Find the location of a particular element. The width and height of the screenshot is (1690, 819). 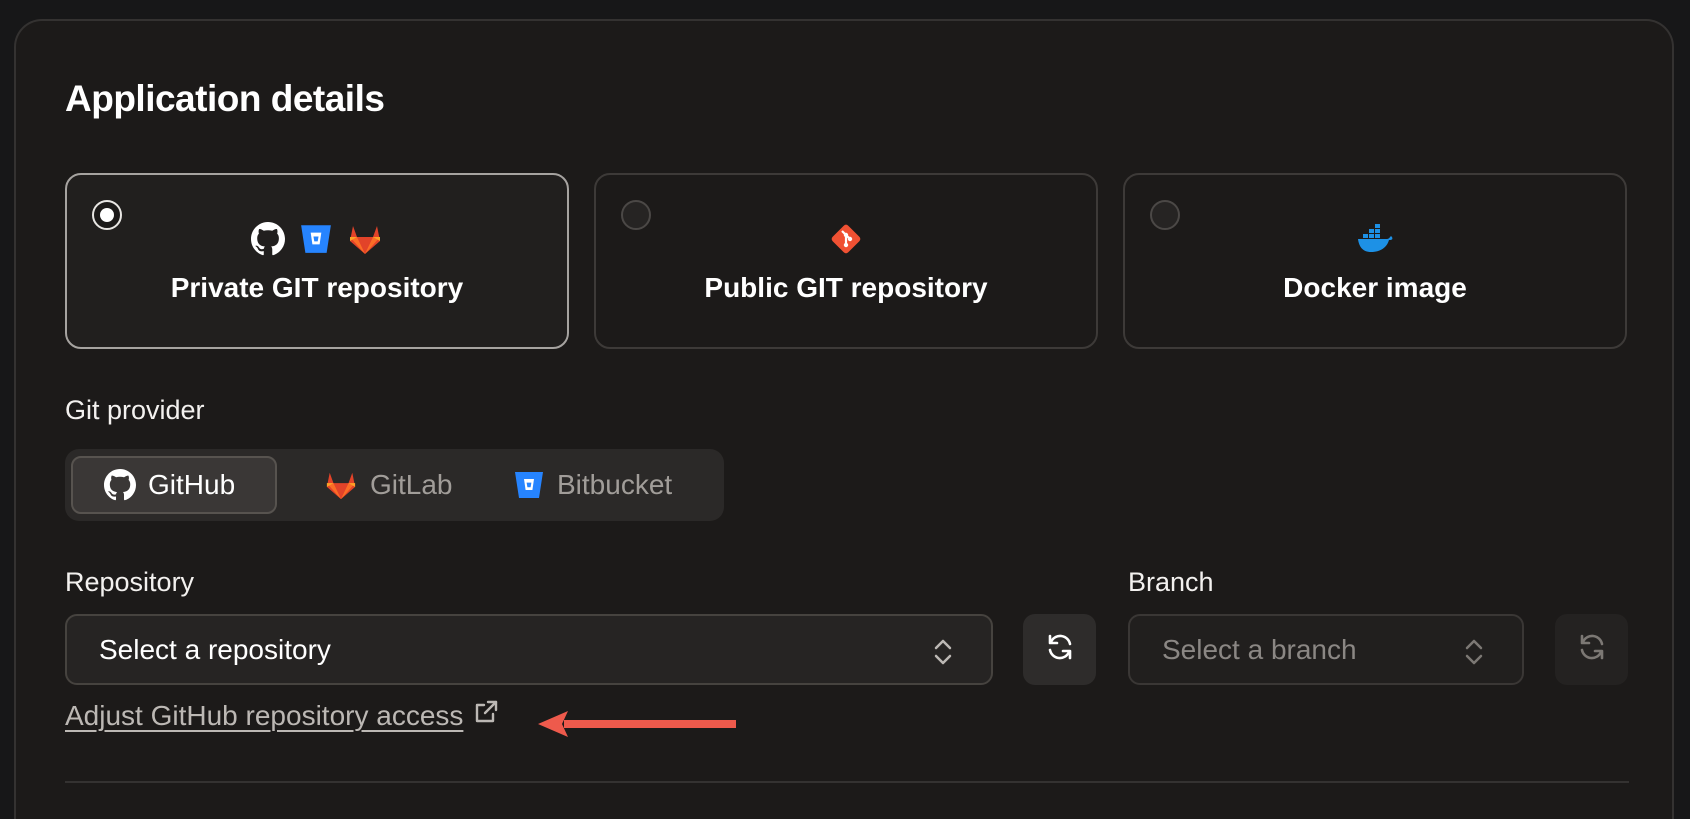

git-provider-label: Git provider is located at coordinates (135, 410).